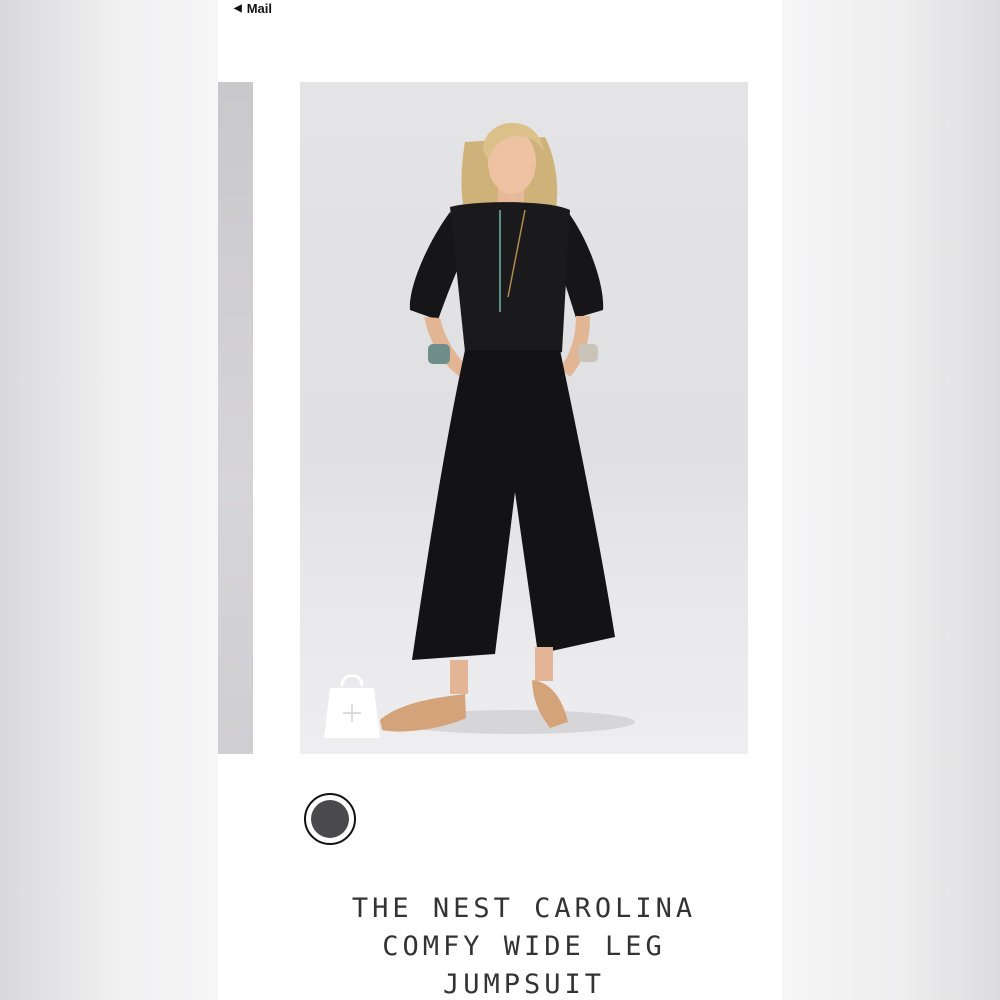  Describe the element at coordinates (352, 706) in the screenshot. I see `shopping-bag-plus-icon` at that location.